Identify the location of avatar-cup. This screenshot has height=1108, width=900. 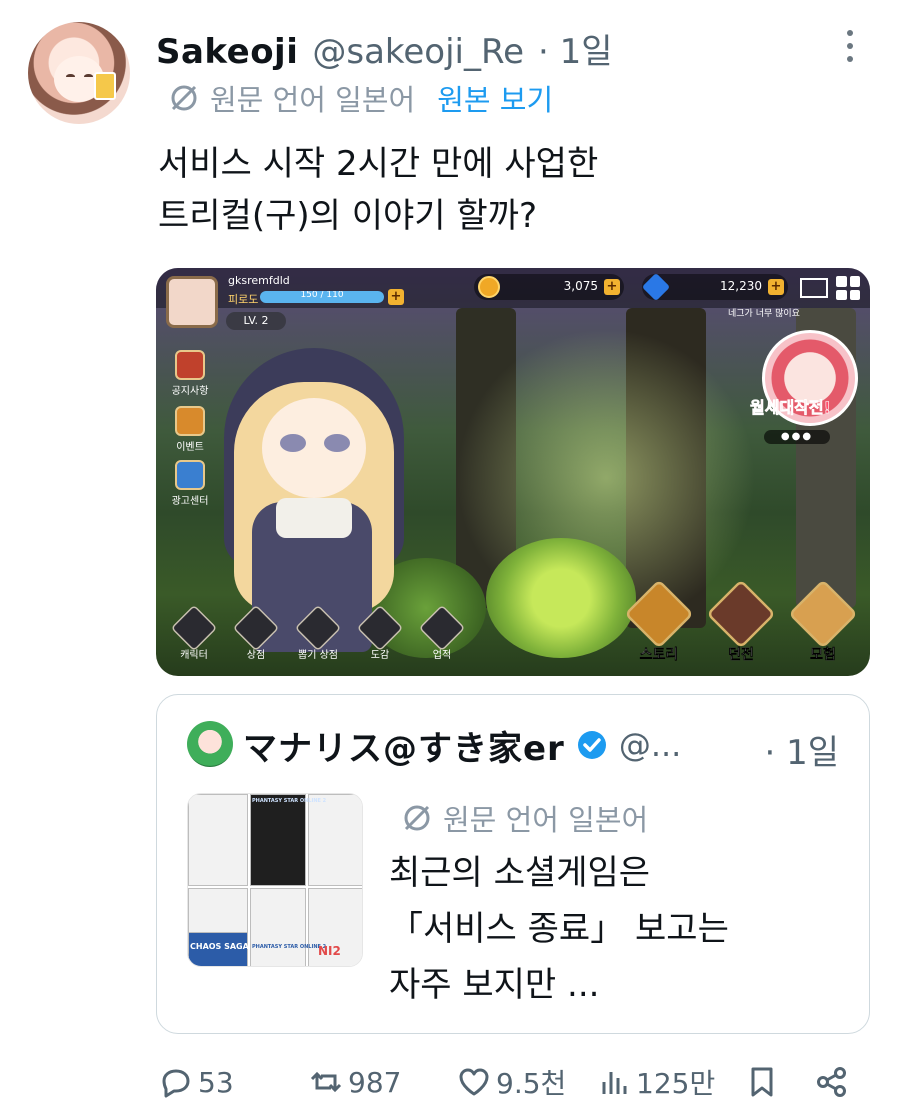
(105, 86).